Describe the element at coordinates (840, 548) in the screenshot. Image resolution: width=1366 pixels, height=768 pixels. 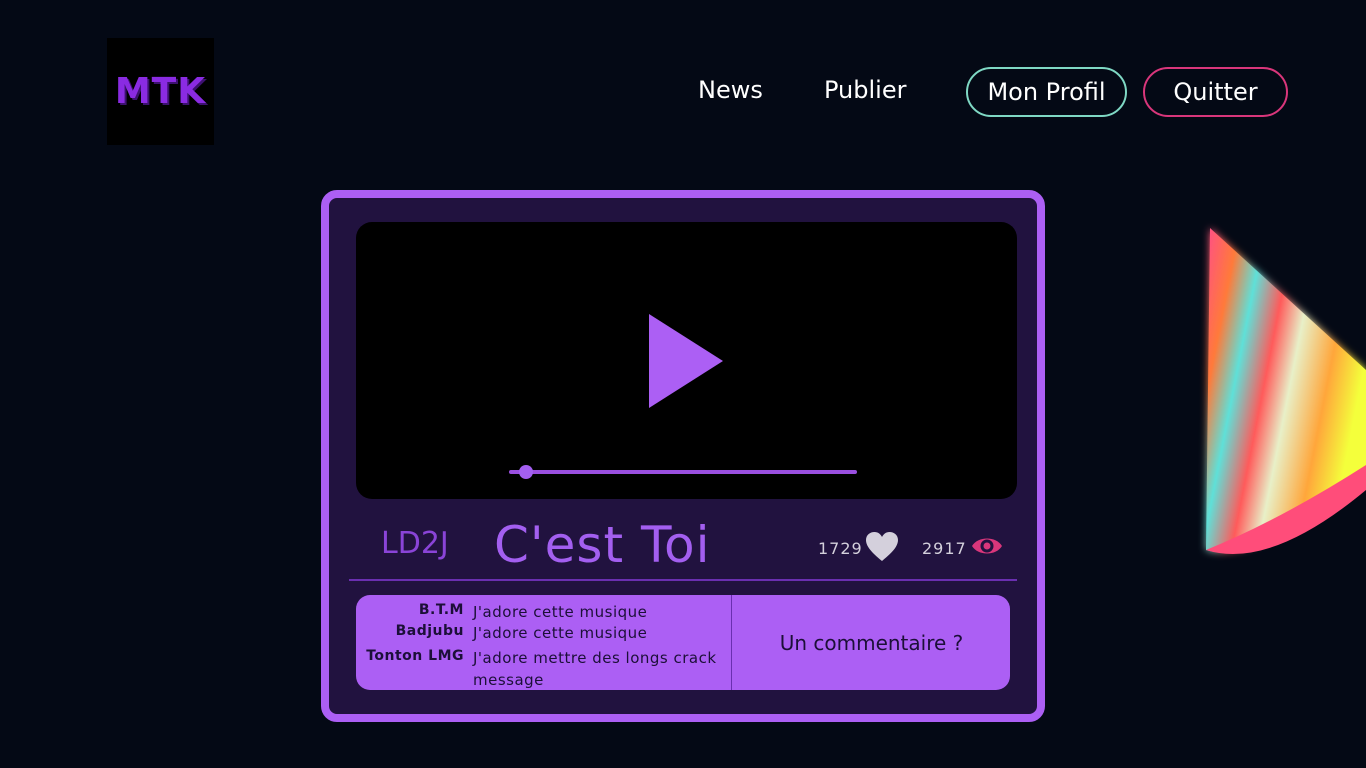
I see `likes-count: 1729` at that location.